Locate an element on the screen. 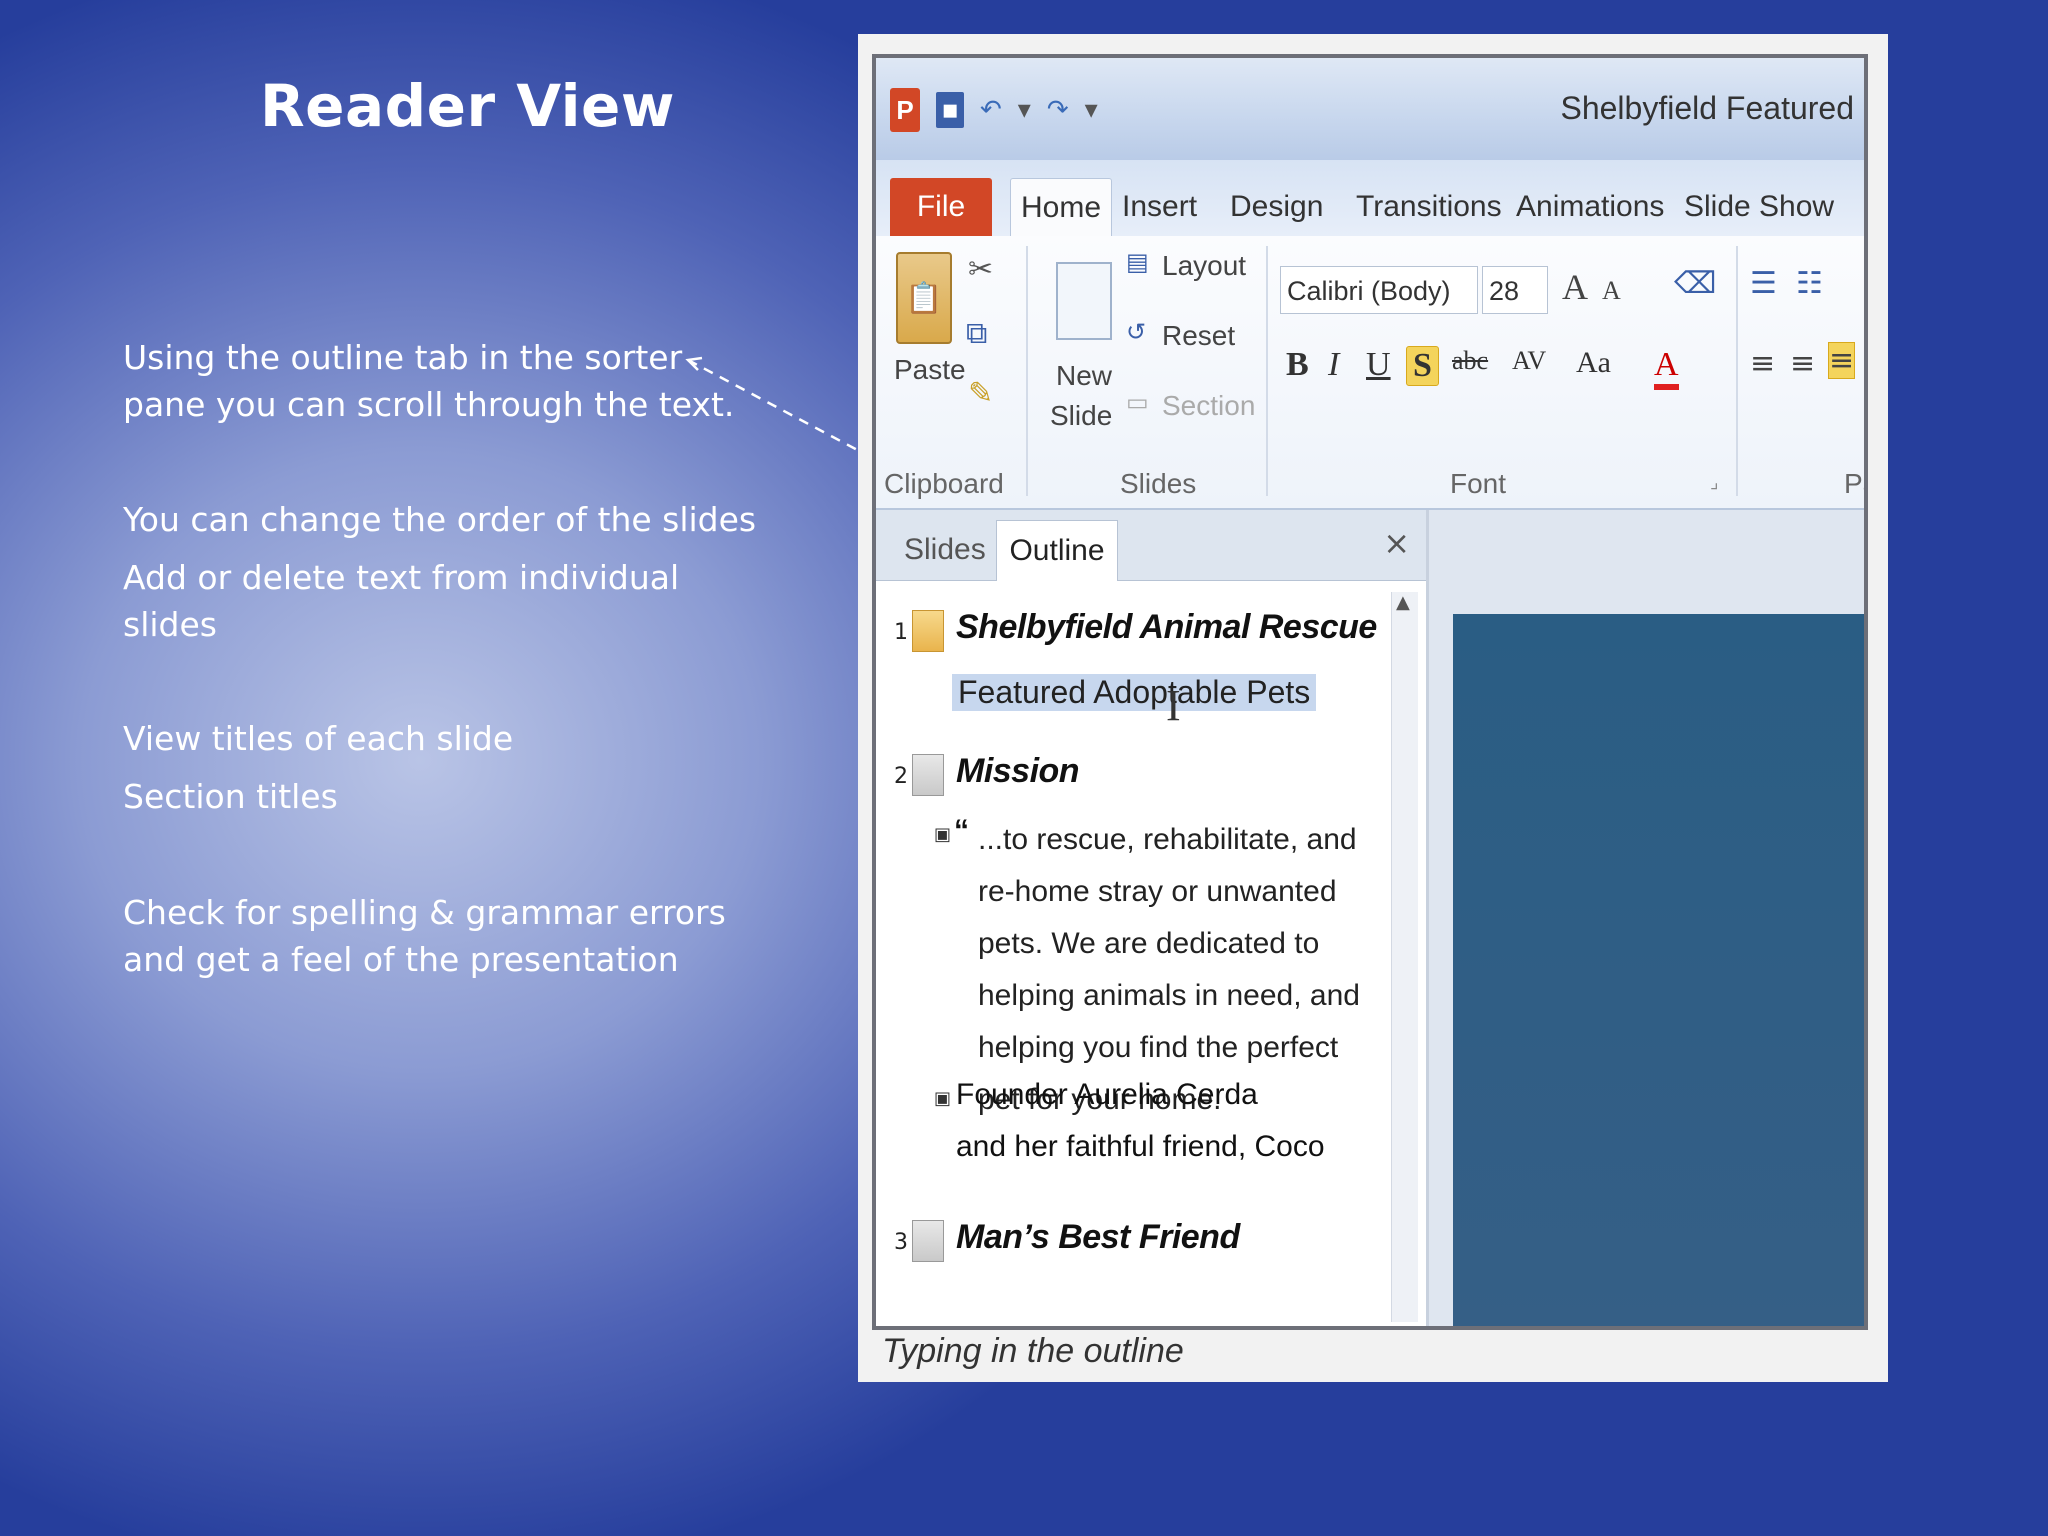 This screenshot has width=2048, height=1536. font-size-select: 28 is located at coordinates (1515, 290).